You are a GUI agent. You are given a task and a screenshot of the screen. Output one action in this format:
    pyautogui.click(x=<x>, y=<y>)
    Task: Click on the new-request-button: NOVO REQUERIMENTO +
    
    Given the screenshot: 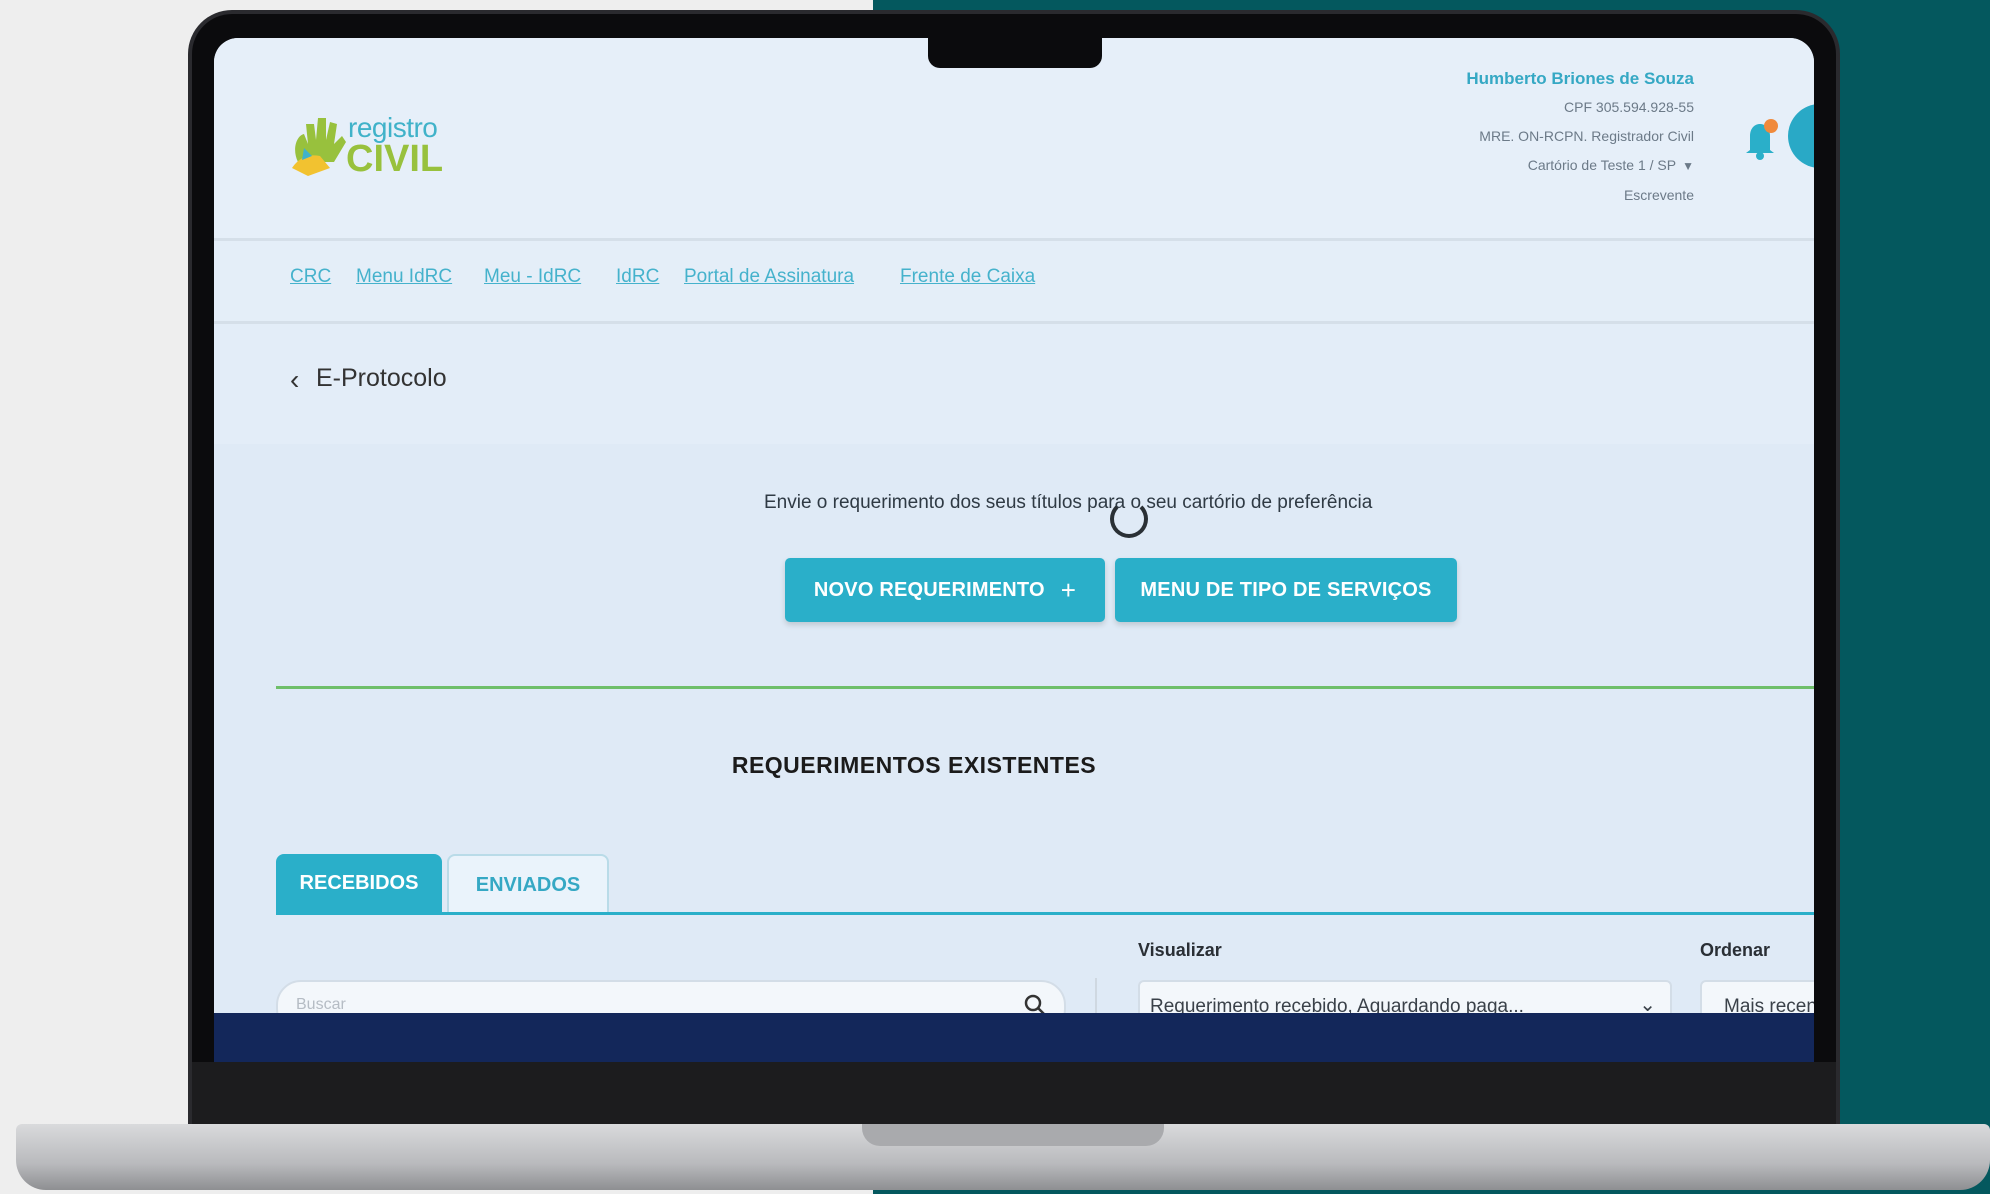 What is the action you would take?
    pyautogui.click(x=945, y=590)
    